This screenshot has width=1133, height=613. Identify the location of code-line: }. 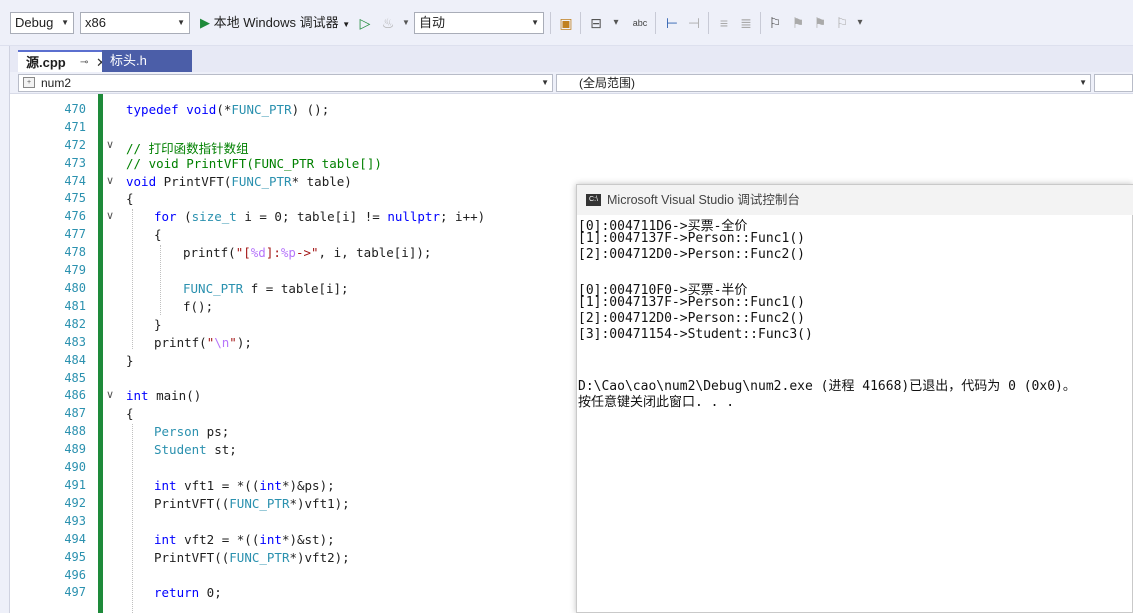
(130, 360).